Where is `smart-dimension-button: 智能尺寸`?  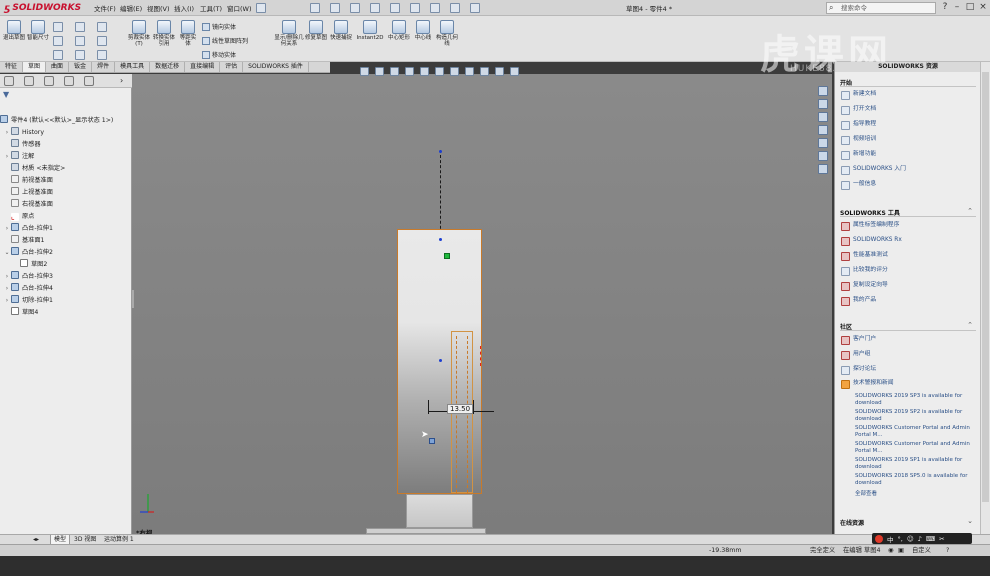 smart-dimension-button: 智能尺寸 is located at coordinates (38, 30).